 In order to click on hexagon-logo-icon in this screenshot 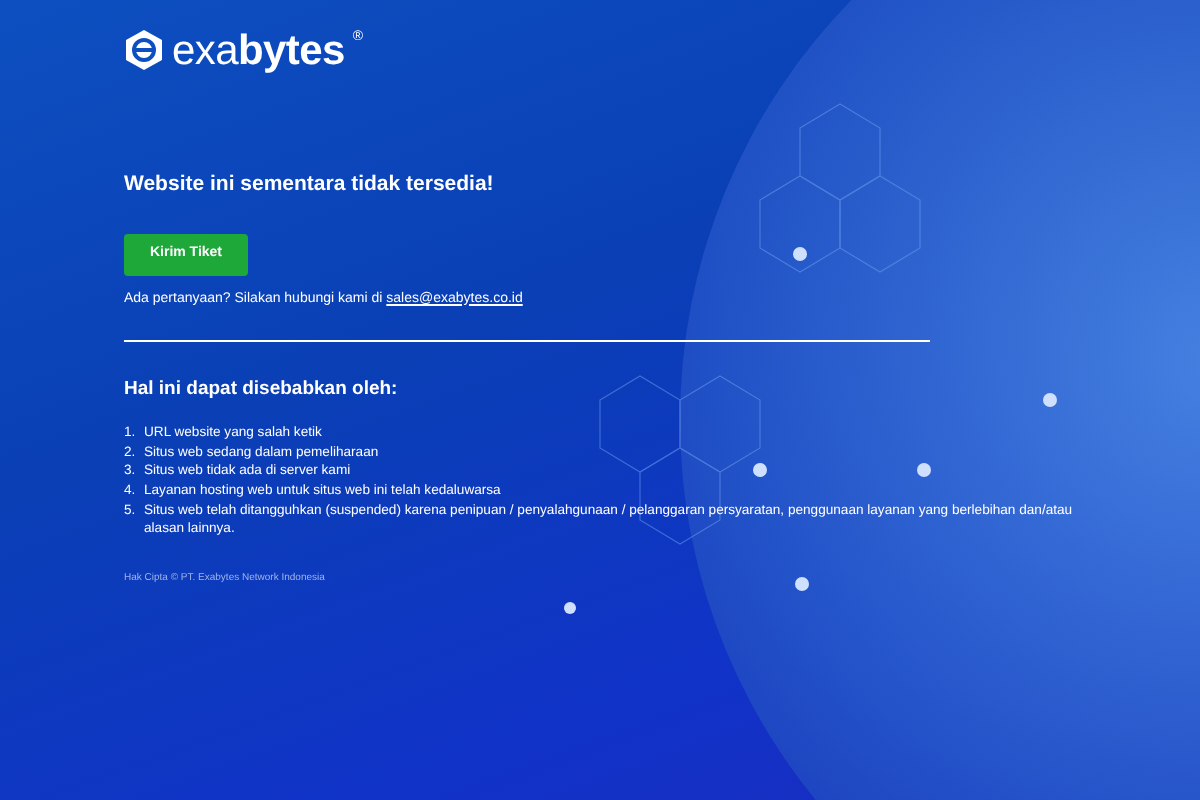, I will do `click(144, 50)`.